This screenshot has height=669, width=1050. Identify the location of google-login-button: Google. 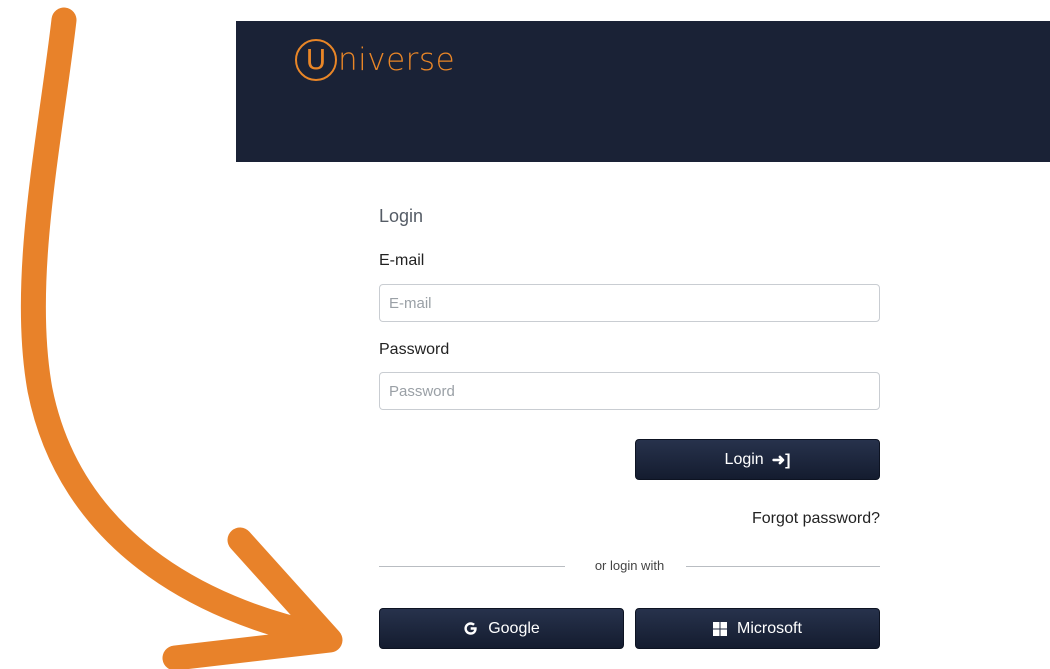
(501, 628).